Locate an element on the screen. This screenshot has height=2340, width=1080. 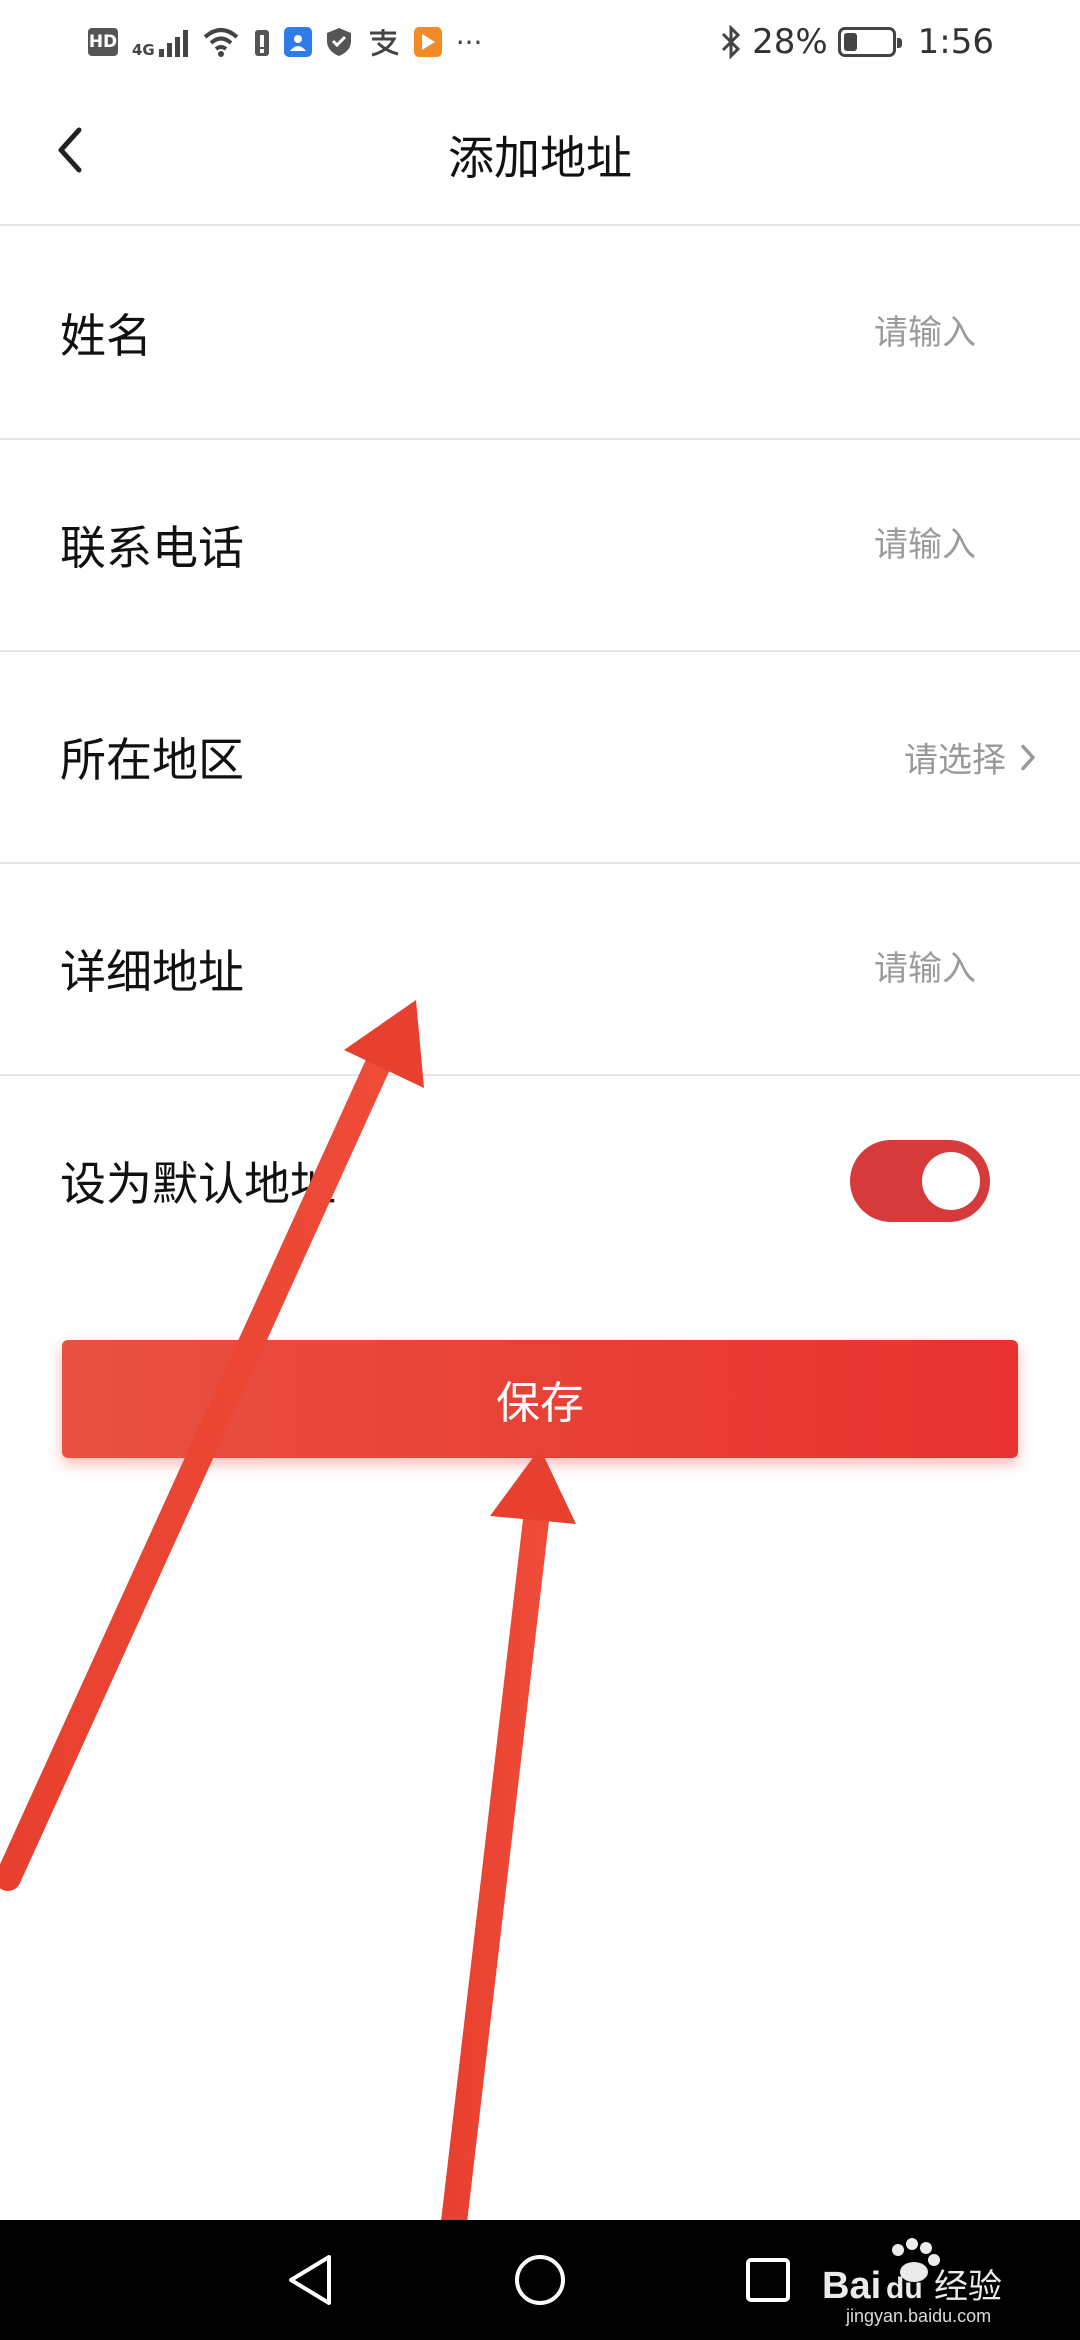
address-input is located at coordinates (776, 969).